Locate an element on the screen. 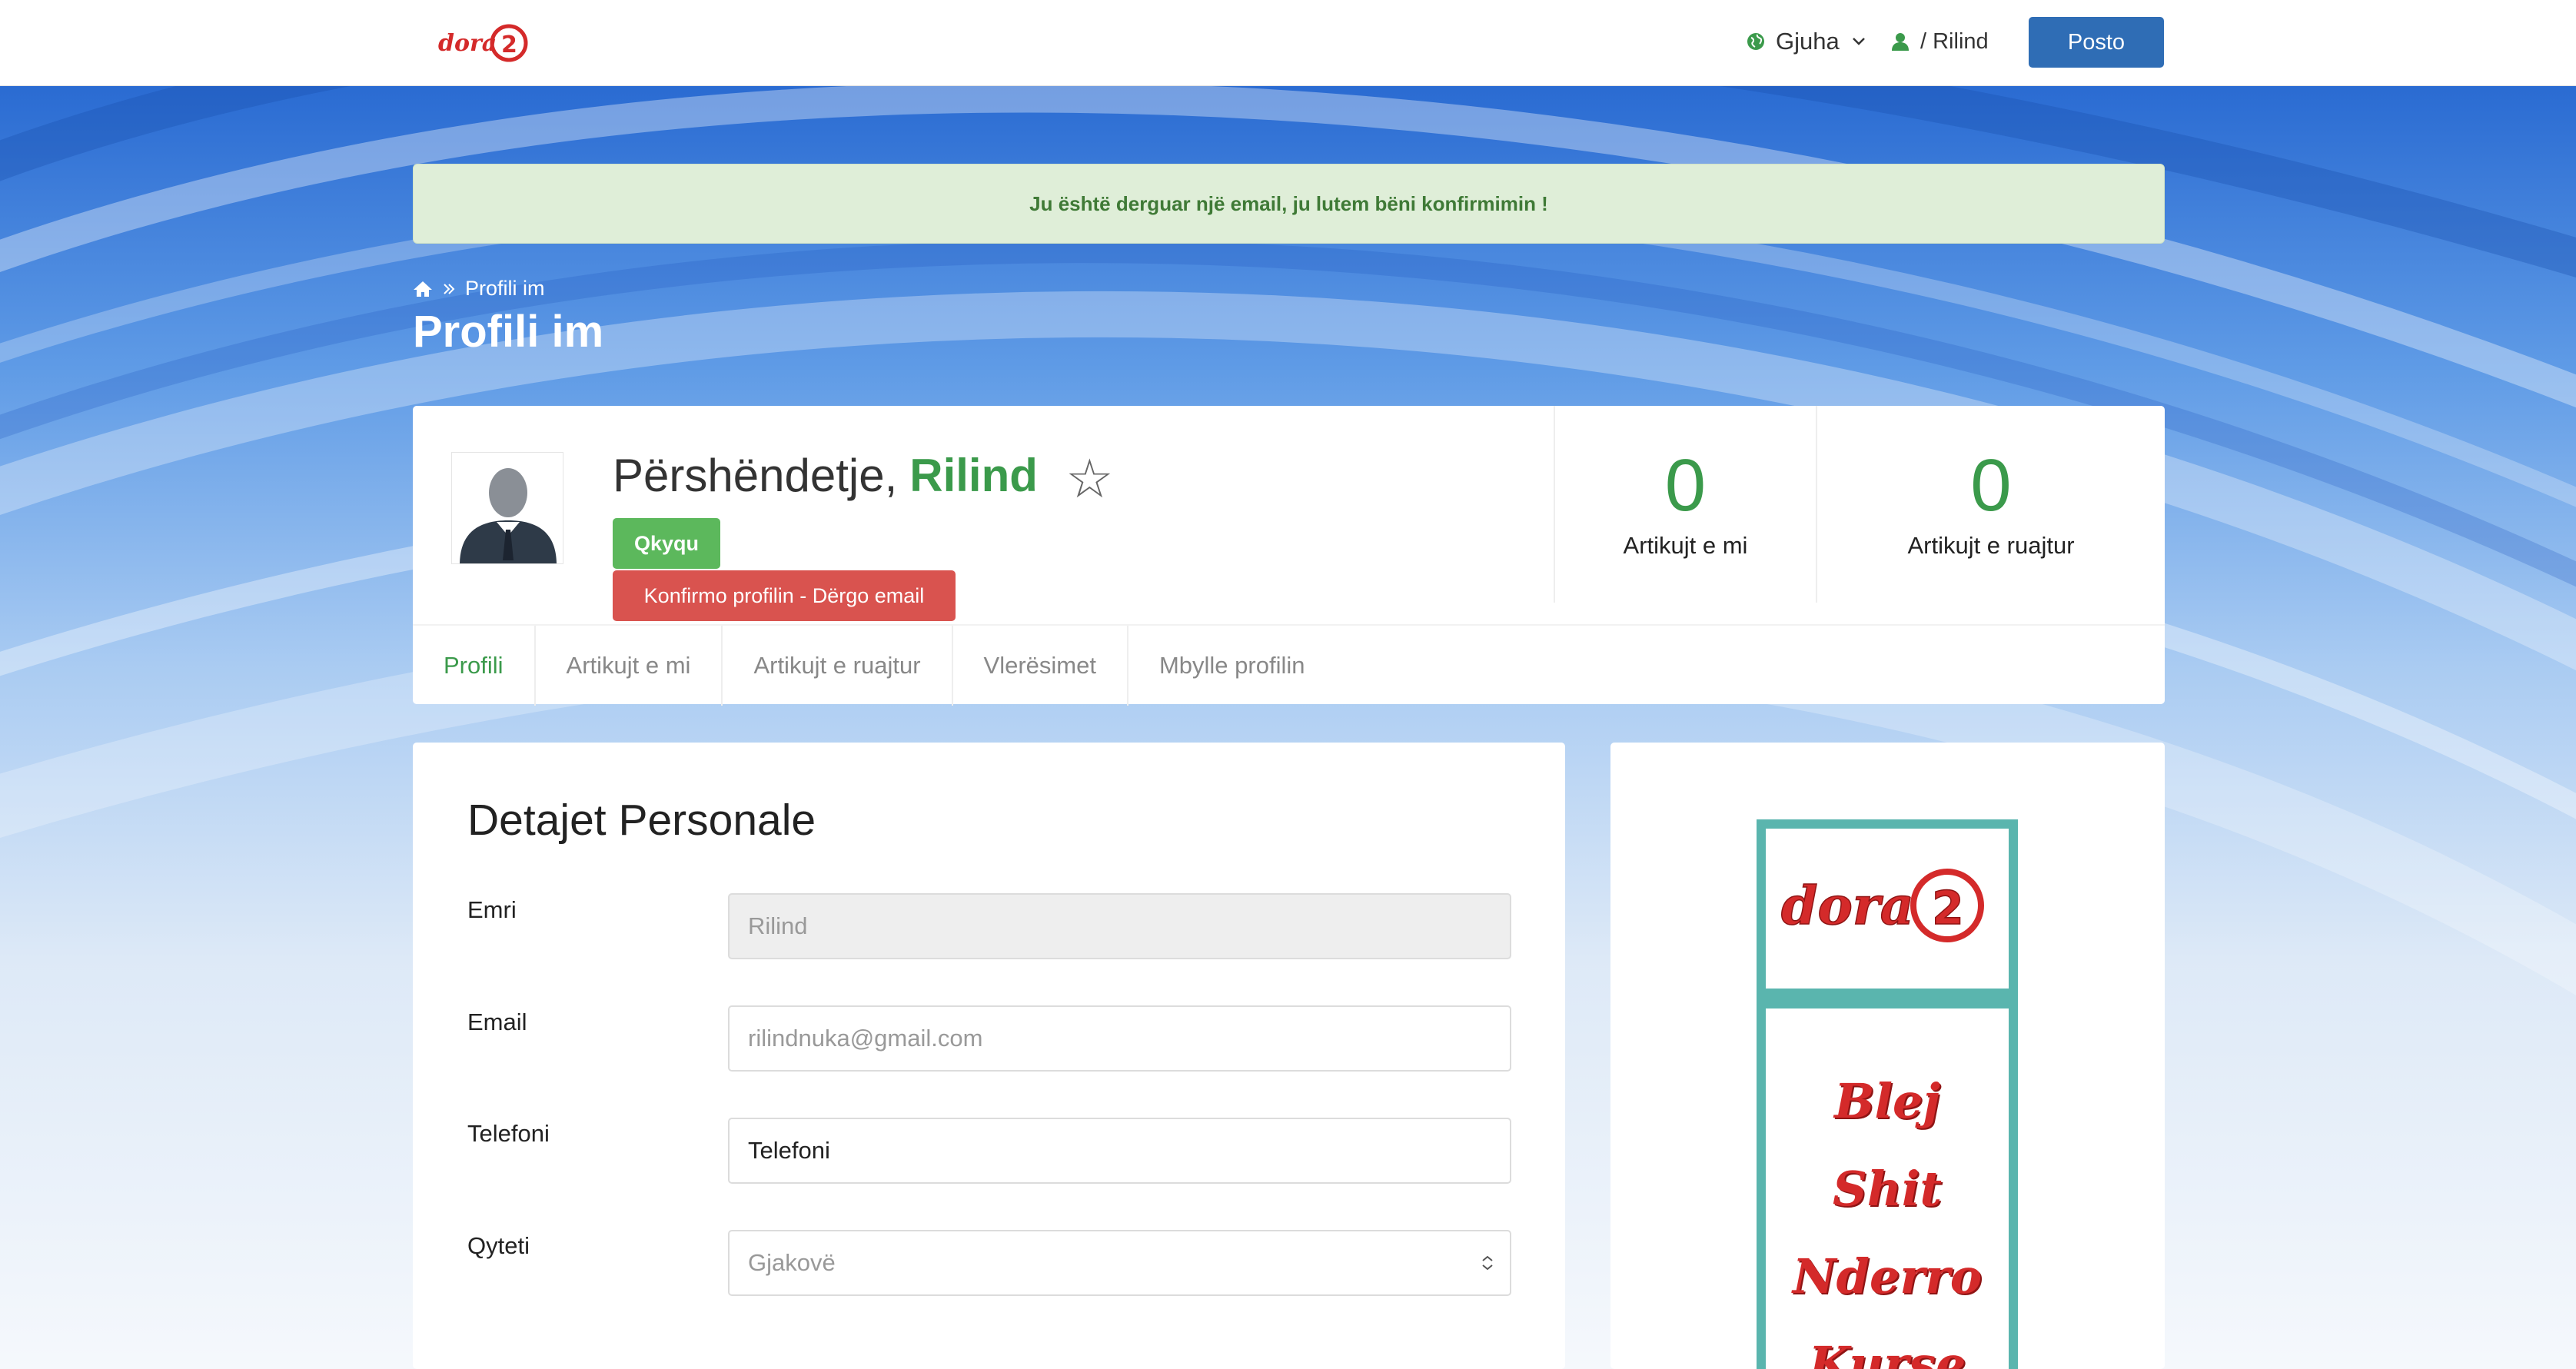 This screenshot has width=2576, height=1369. stat-saved-items: 0 Artikujt e ruajtur is located at coordinates (1990, 504).